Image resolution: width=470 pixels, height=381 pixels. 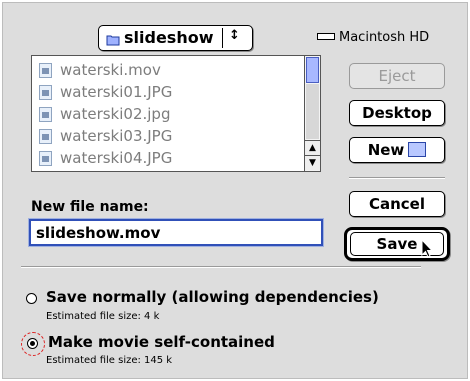 What do you see at coordinates (397, 113) in the screenshot?
I see `desktop-button: Desktop` at bounding box center [397, 113].